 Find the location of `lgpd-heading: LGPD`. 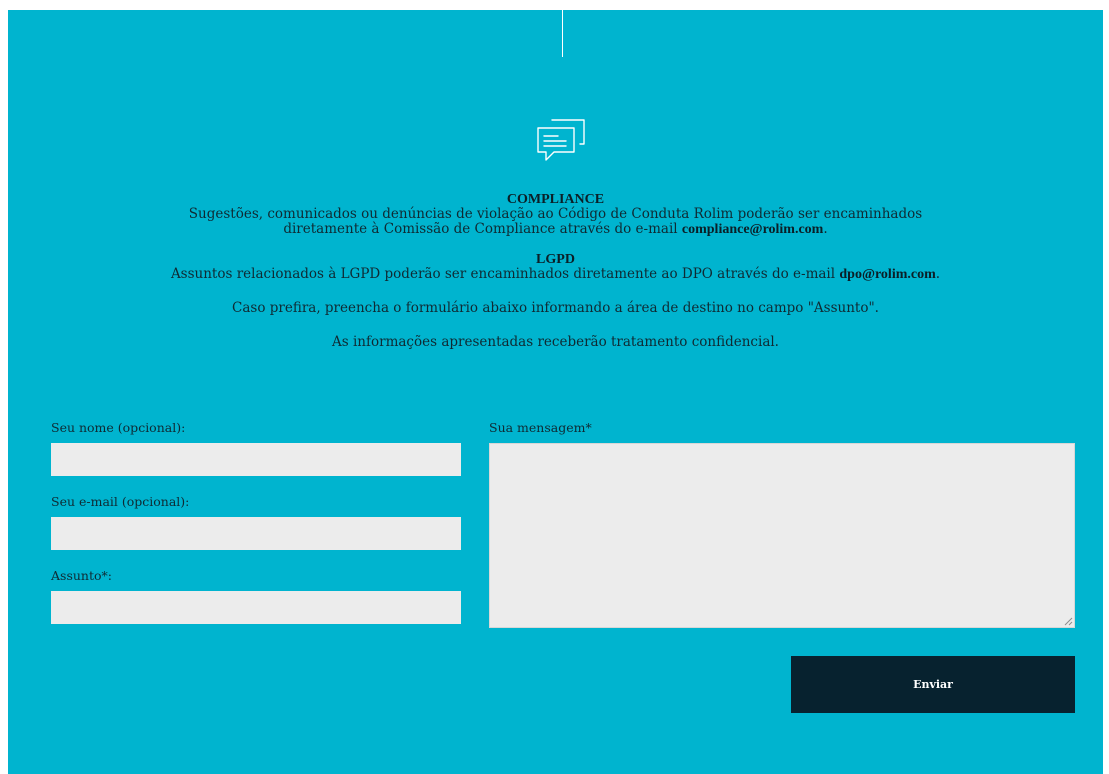

lgpd-heading: LGPD is located at coordinates (555, 259).